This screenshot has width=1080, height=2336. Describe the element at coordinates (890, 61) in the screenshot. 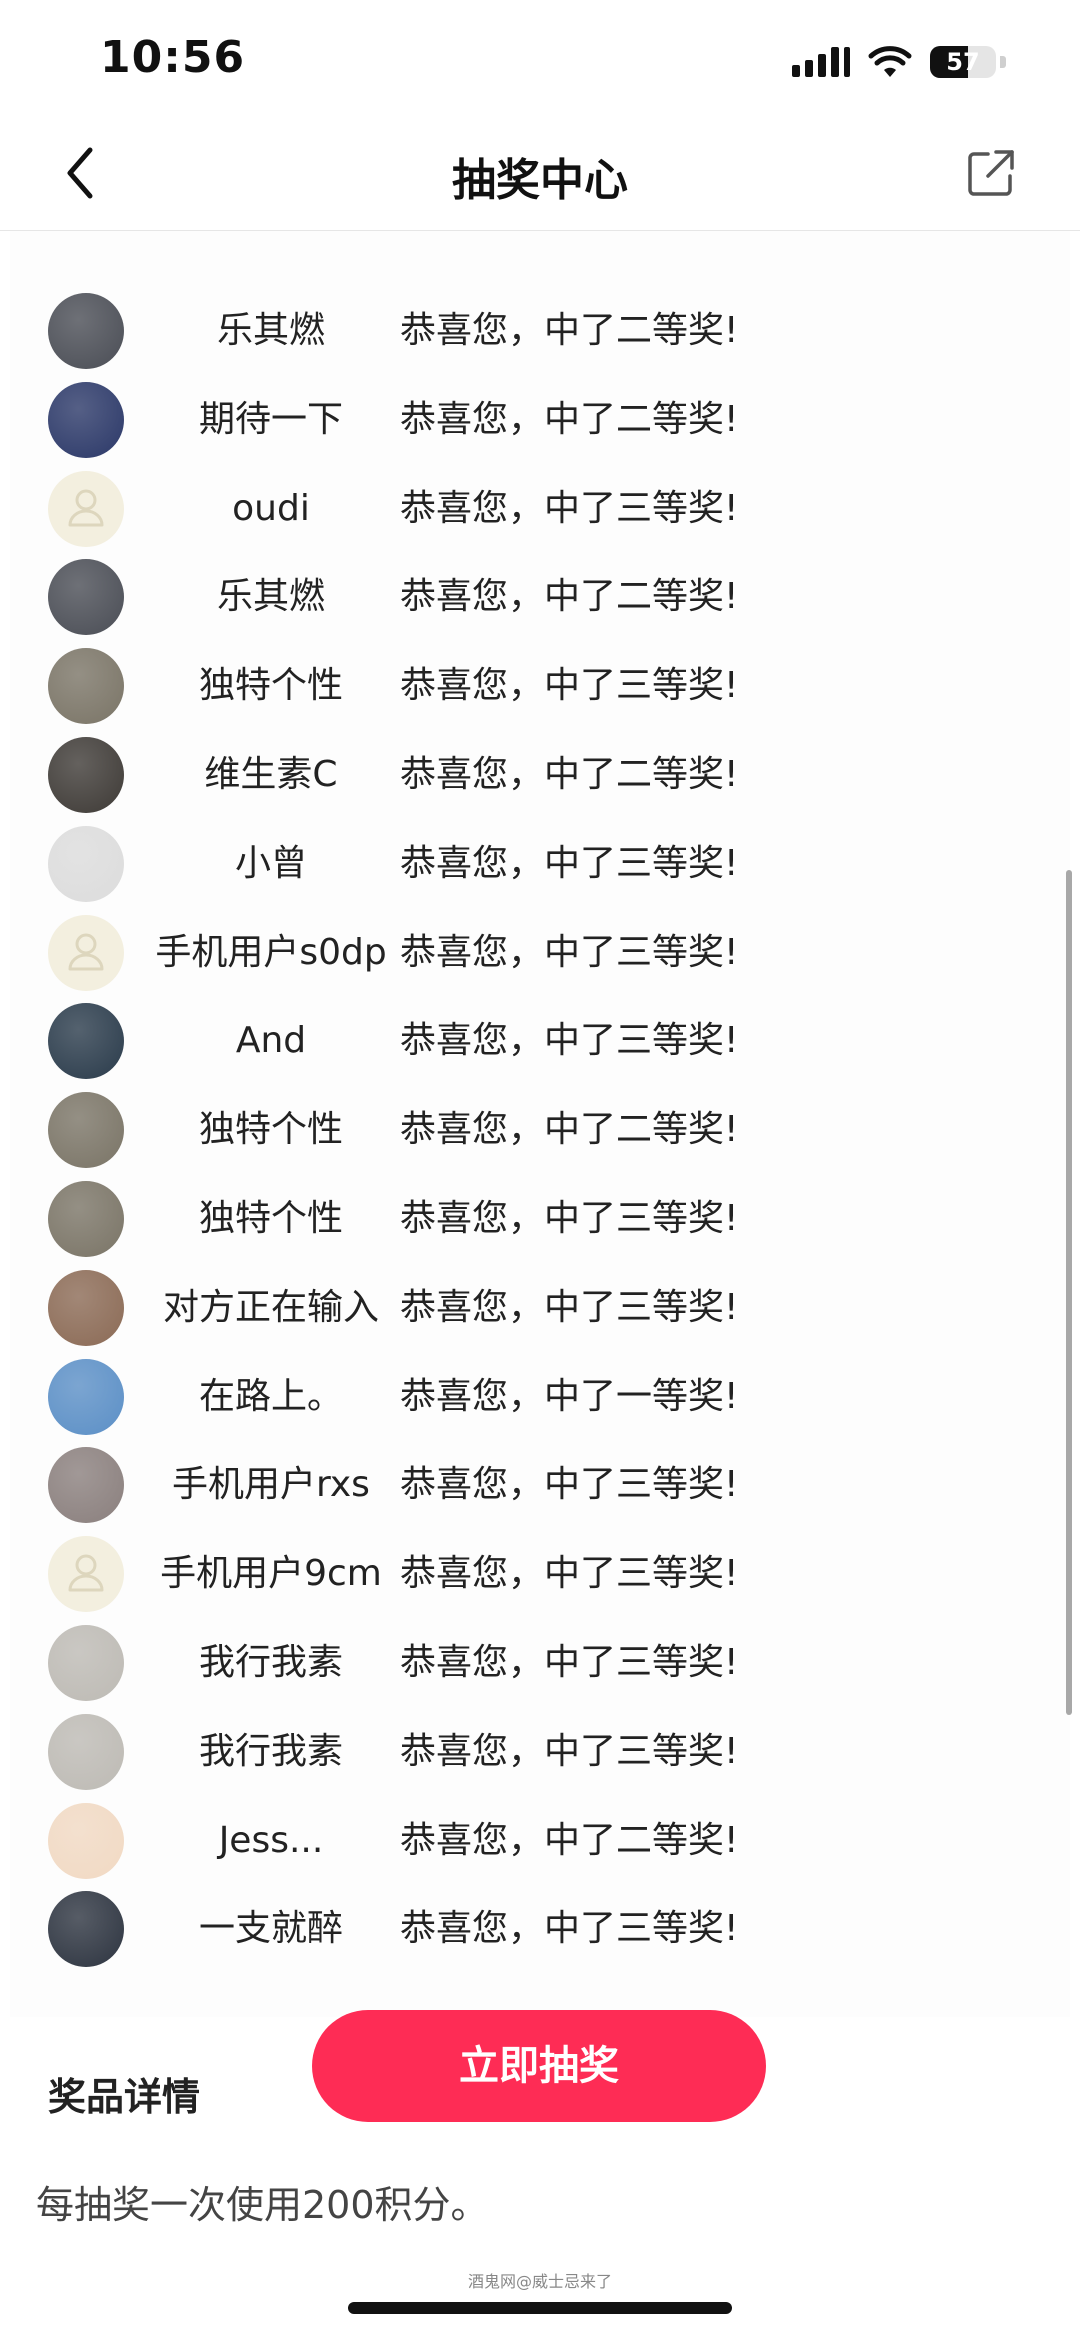

I see `wifi-icon` at that location.